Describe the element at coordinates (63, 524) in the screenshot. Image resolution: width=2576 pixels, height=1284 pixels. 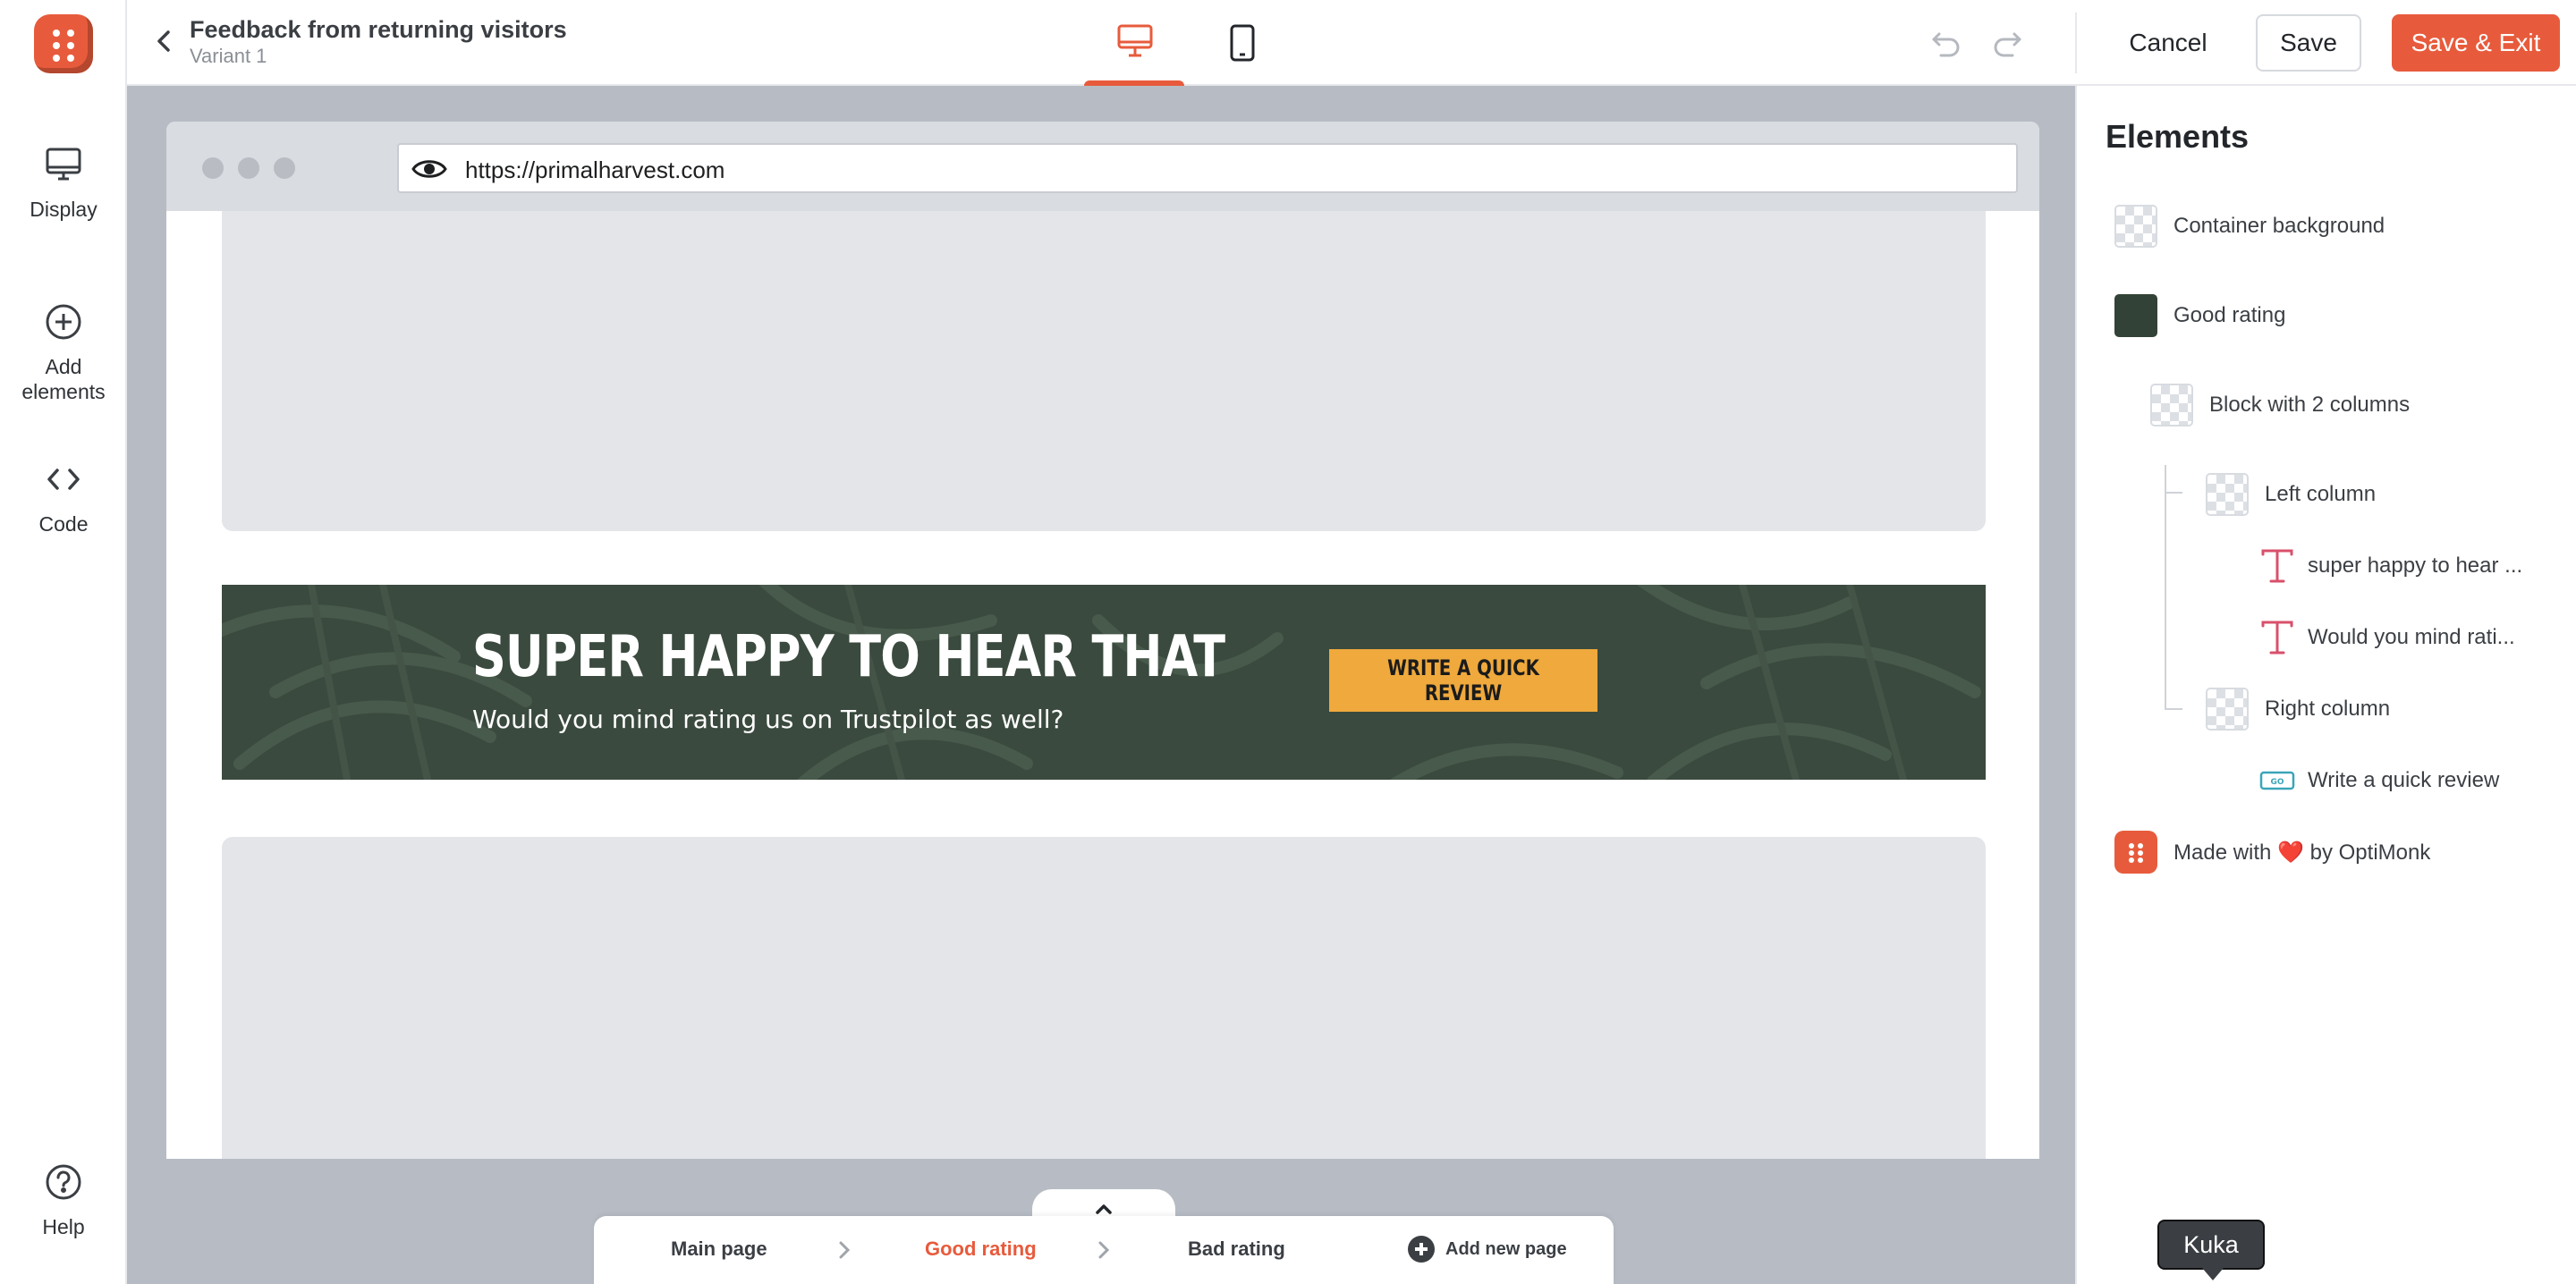
I see `rail-code-label: Code` at that location.